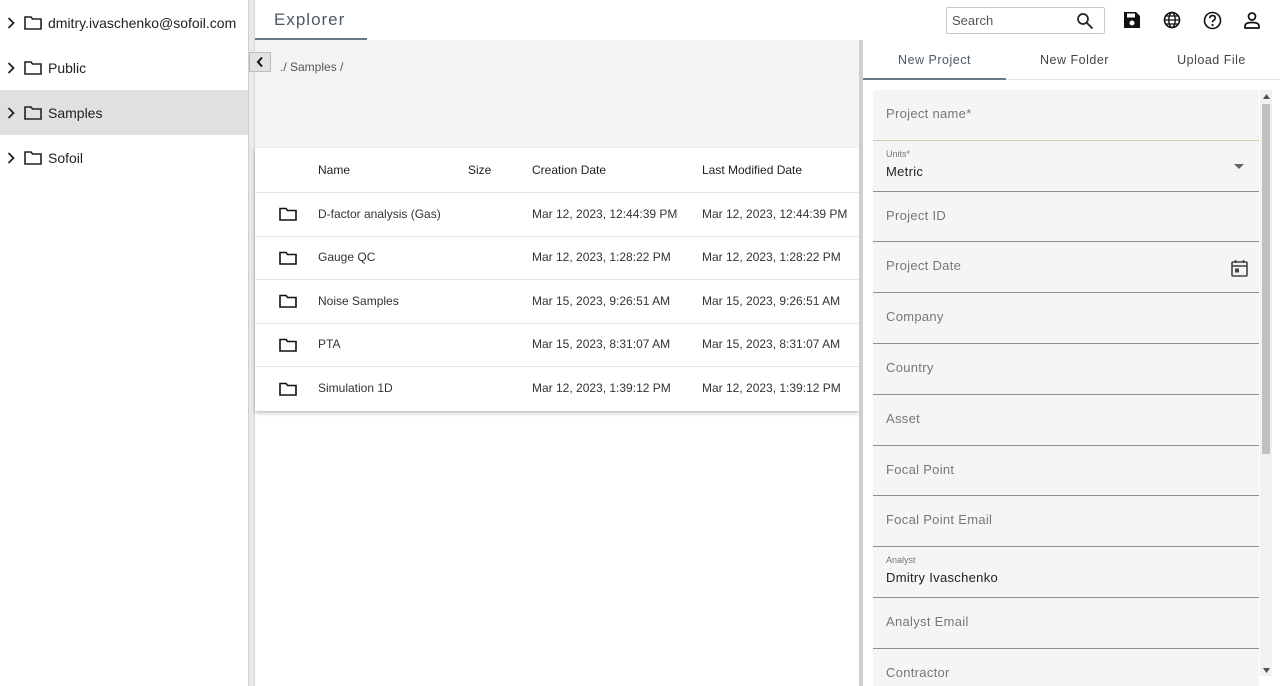  What do you see at coordinates (920, 469) in the screenshot?
I see `field-placeholder: Focal Point` at bounding box center [920, 469].